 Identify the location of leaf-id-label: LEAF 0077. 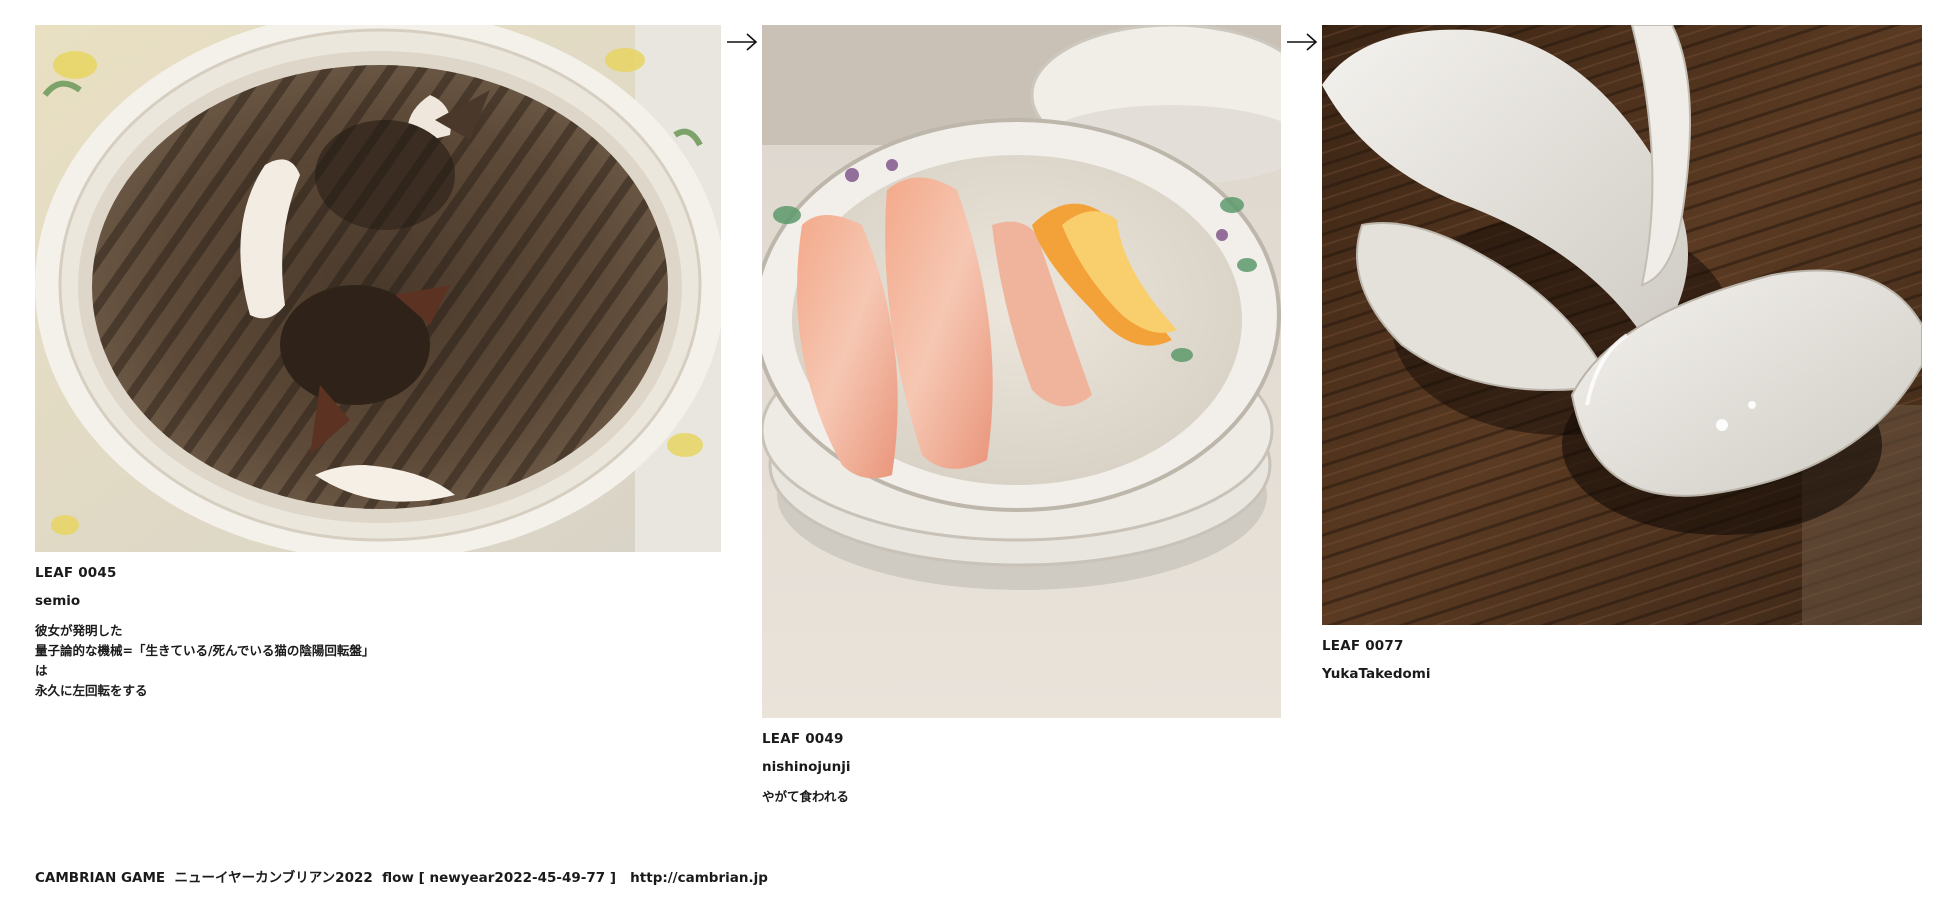
(1363, 646).